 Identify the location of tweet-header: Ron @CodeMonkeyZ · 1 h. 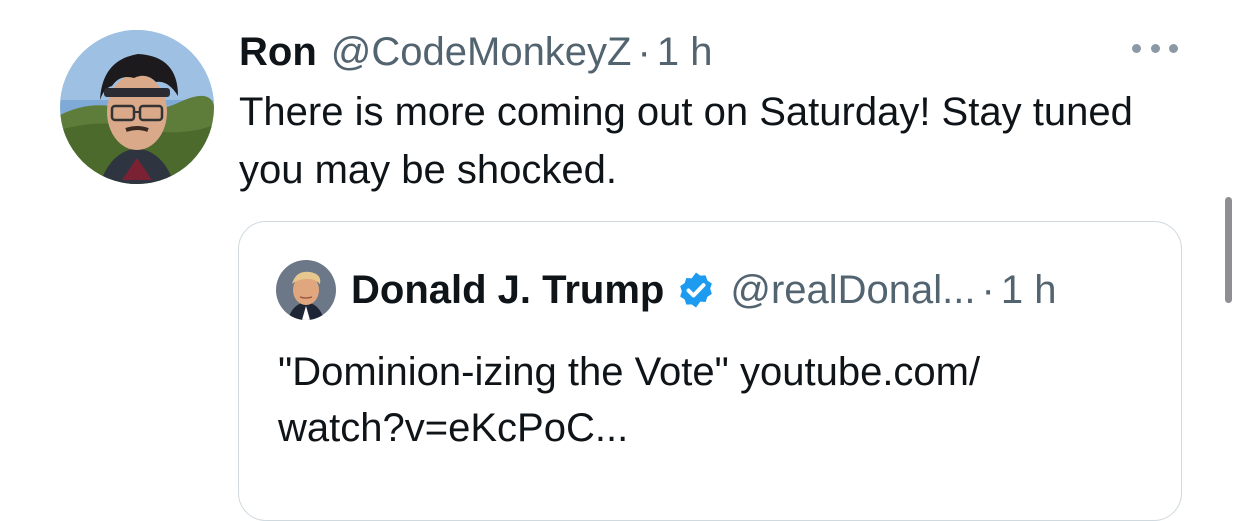
(475, 52).